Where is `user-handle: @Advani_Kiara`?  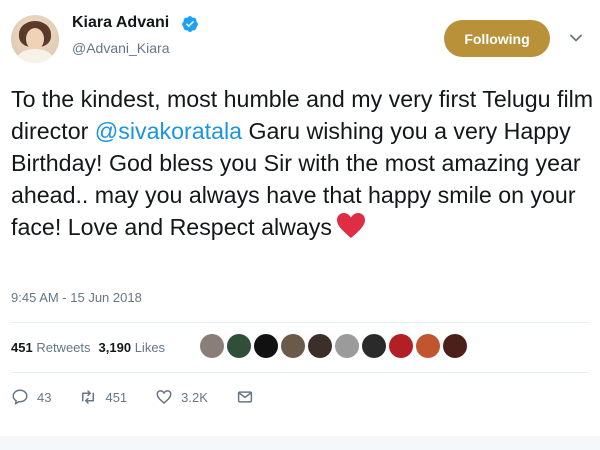
user-handle: @Advani_Kiara is located at coordinates (121, 48).